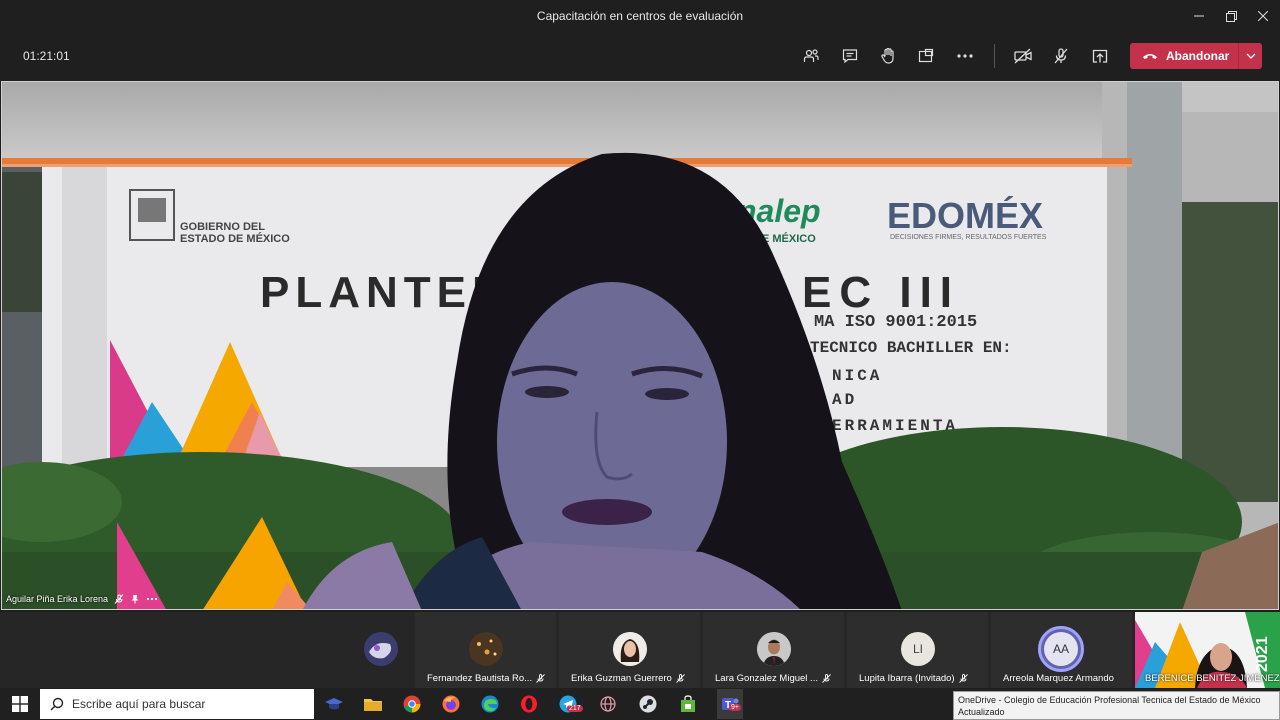 This screenshot has width=1280, height=720. I want to click on taskbar-app-edge, so click(490, 704).